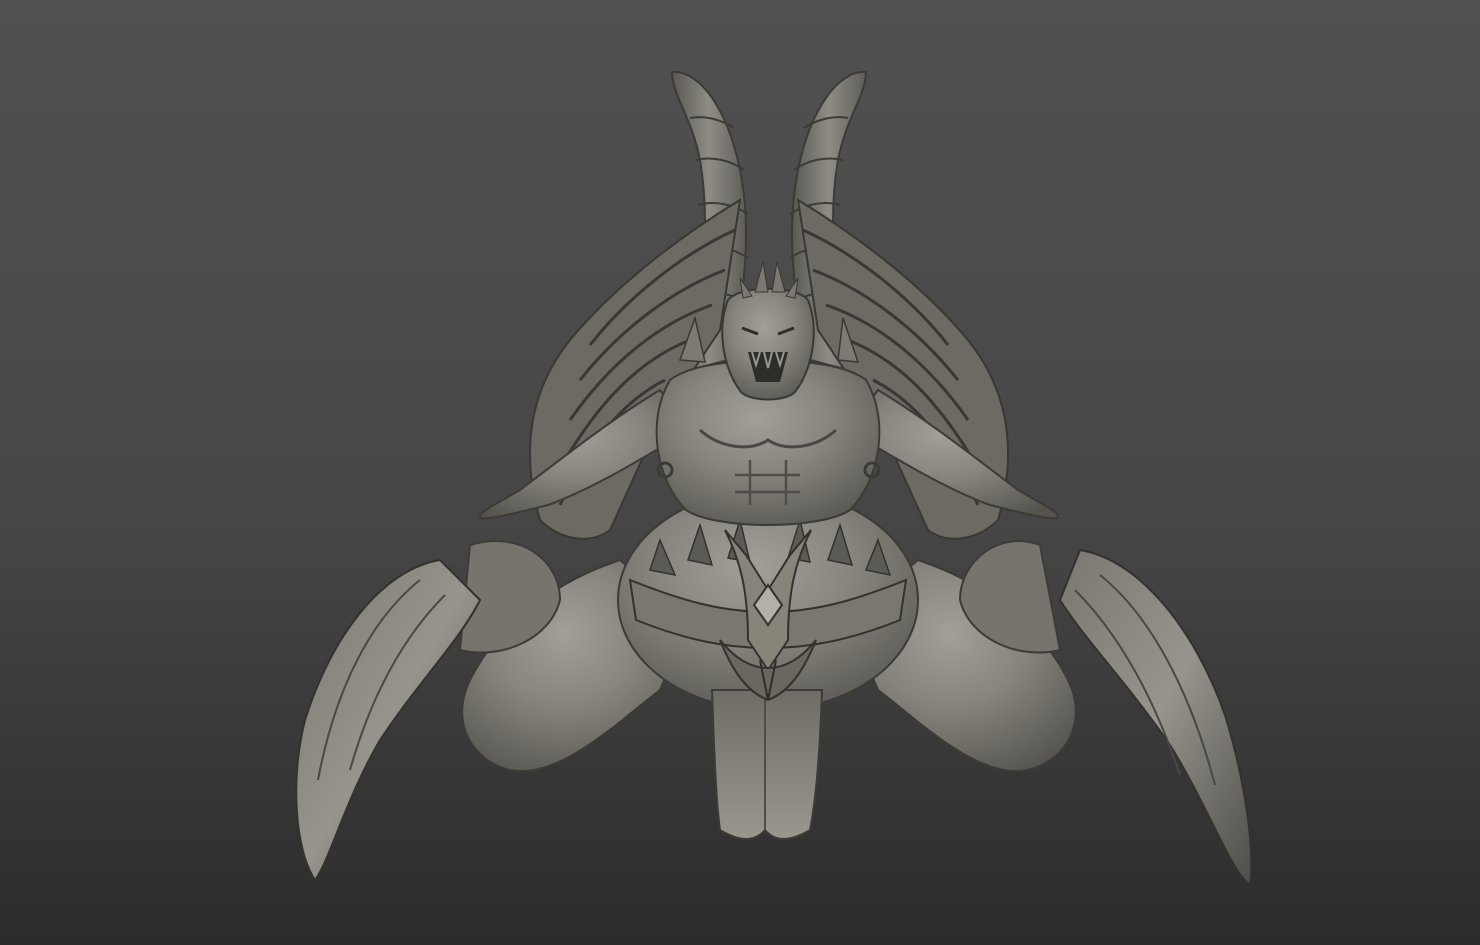 The image size is (1480, 945). I want to click on loincloth, so click(767, 764).